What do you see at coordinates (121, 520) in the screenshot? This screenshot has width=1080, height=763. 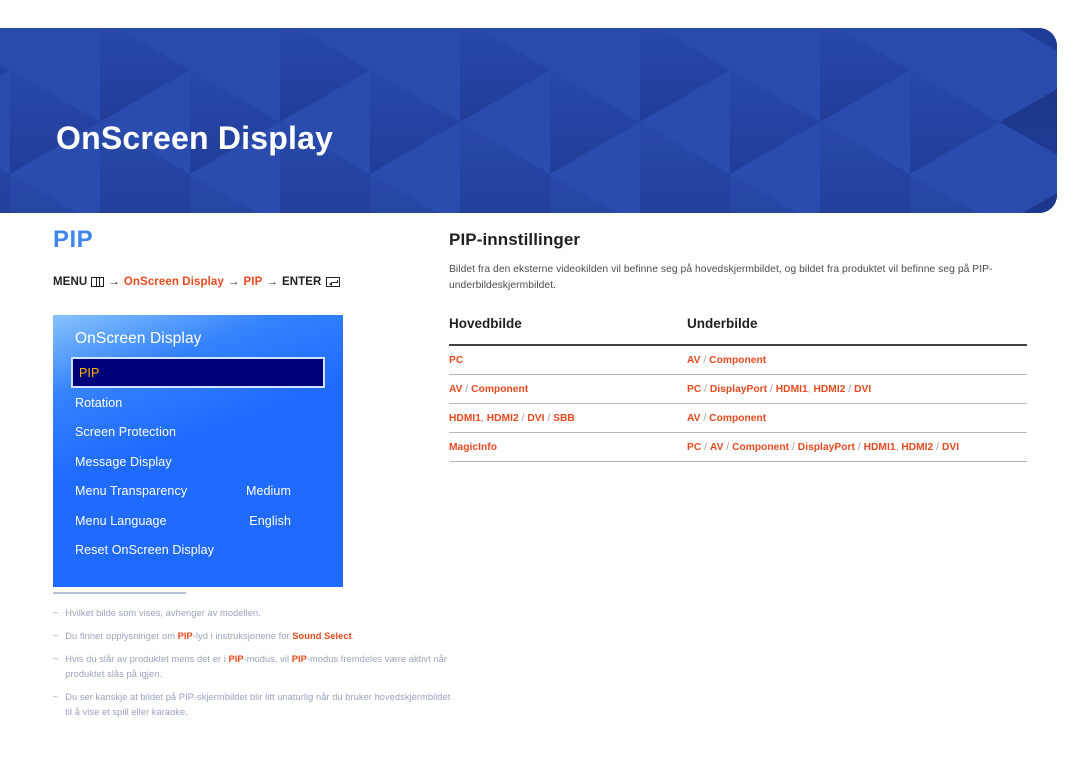 I see `osd-menu-item-label: Menu Language` at bounding box center [121, 520].